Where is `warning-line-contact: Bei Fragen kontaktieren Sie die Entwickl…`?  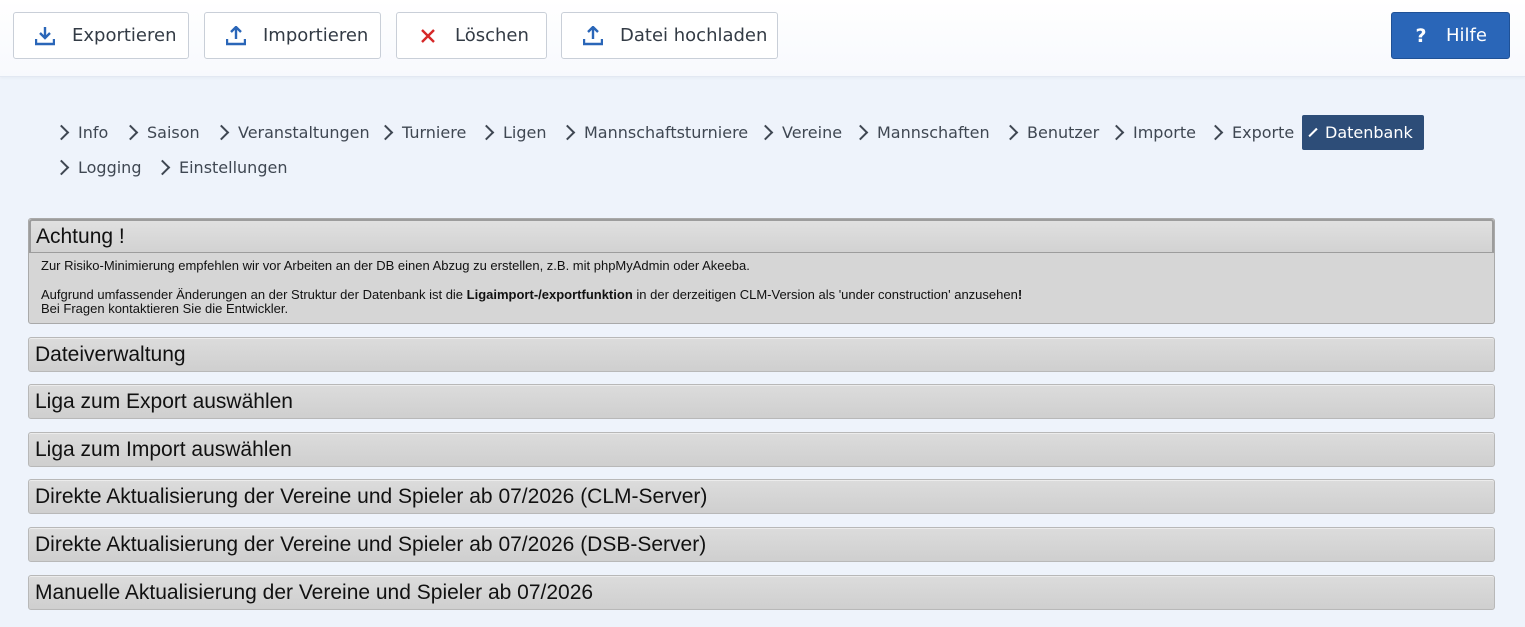
warning-line-contact: Bei Fragen kontaktieren Sie die Entwickl… is located at coordinates (165, 308).